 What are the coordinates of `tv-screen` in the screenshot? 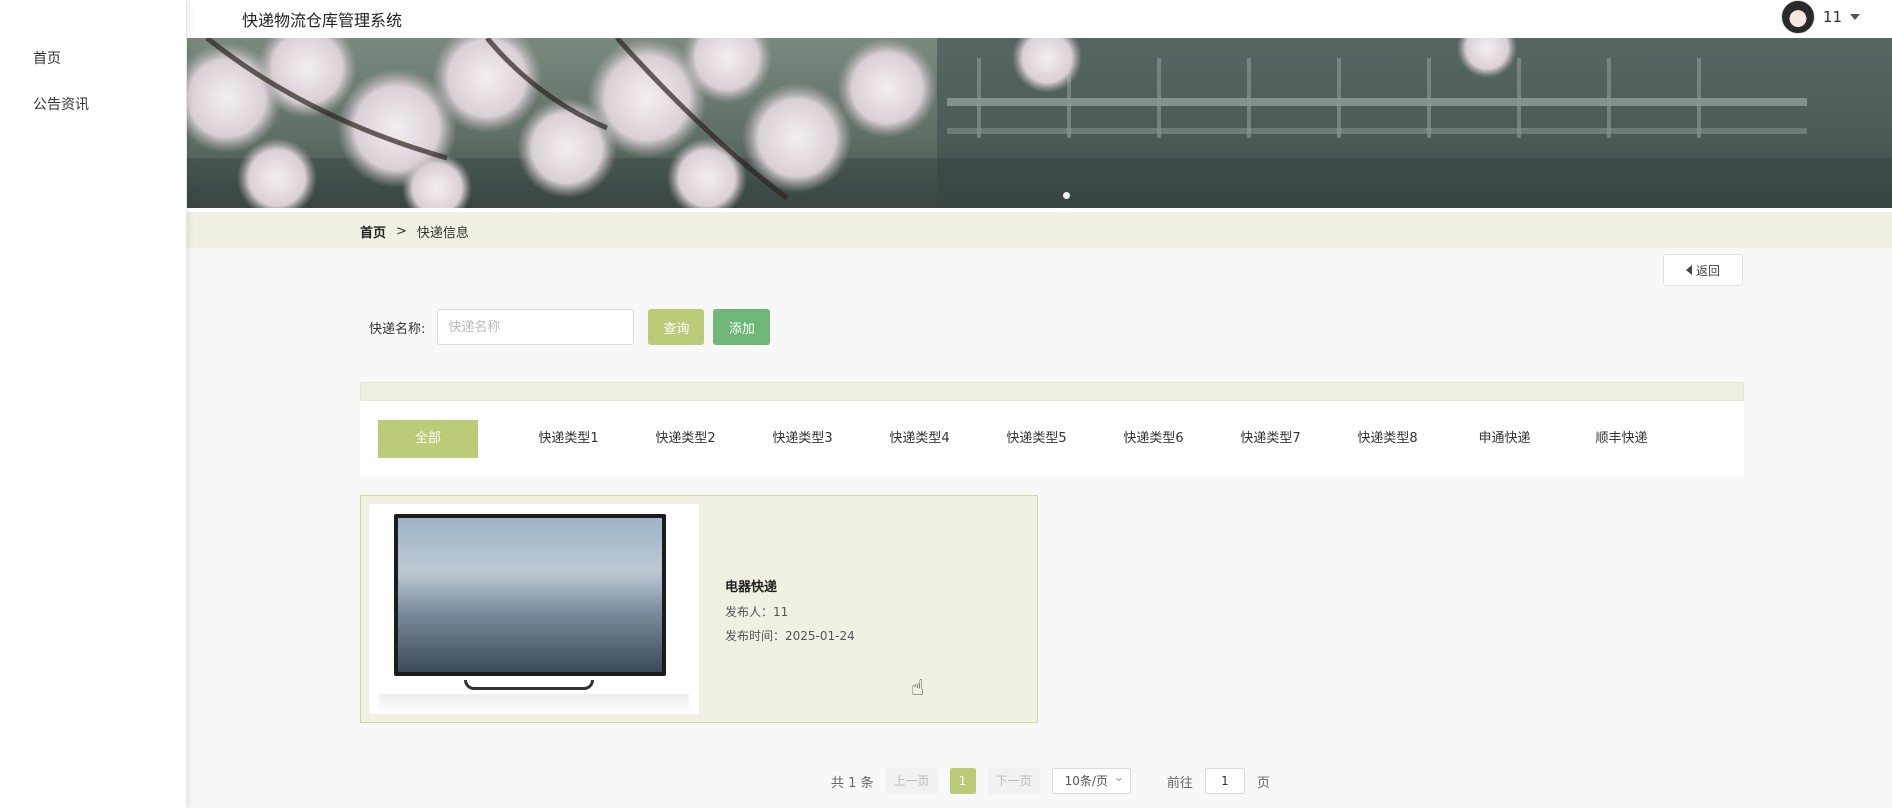 It's located at (530, 595).